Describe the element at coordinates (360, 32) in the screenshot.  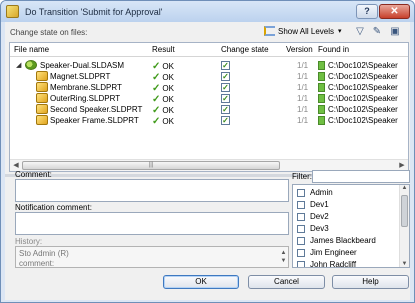
I see `filter-icon: ▽` at that location.